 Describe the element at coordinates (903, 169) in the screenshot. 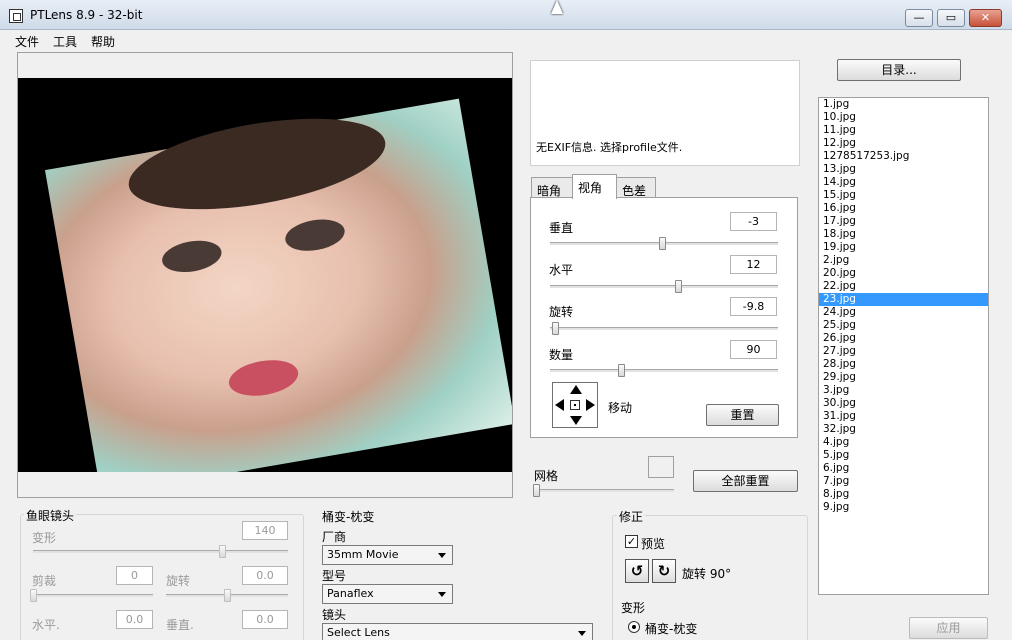

I see `file-list-item: 13.jpg` at that location.